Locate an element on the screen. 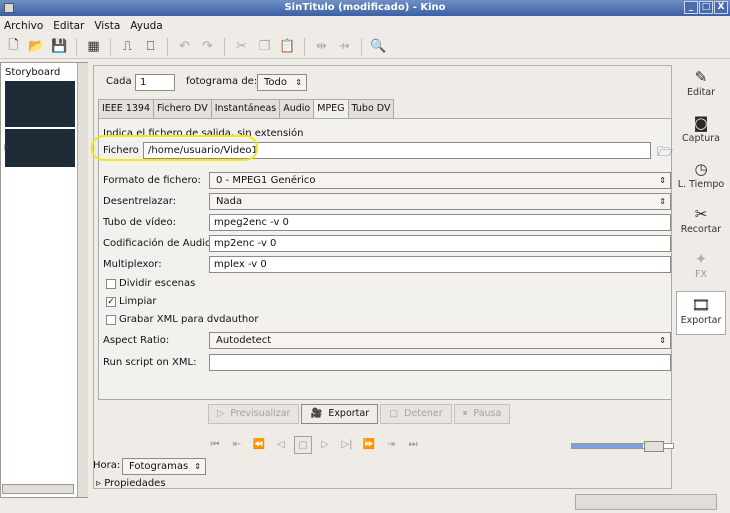  sidebar-tiempo: ◷ L. Tiempo is located at coordinates (701, 178).